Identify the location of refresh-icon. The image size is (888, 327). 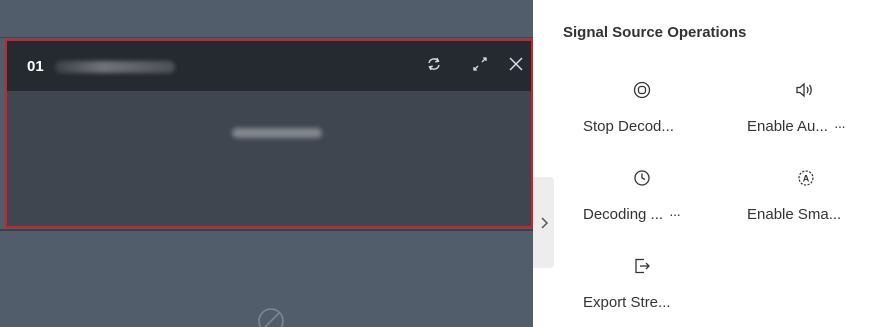
(434, 64).